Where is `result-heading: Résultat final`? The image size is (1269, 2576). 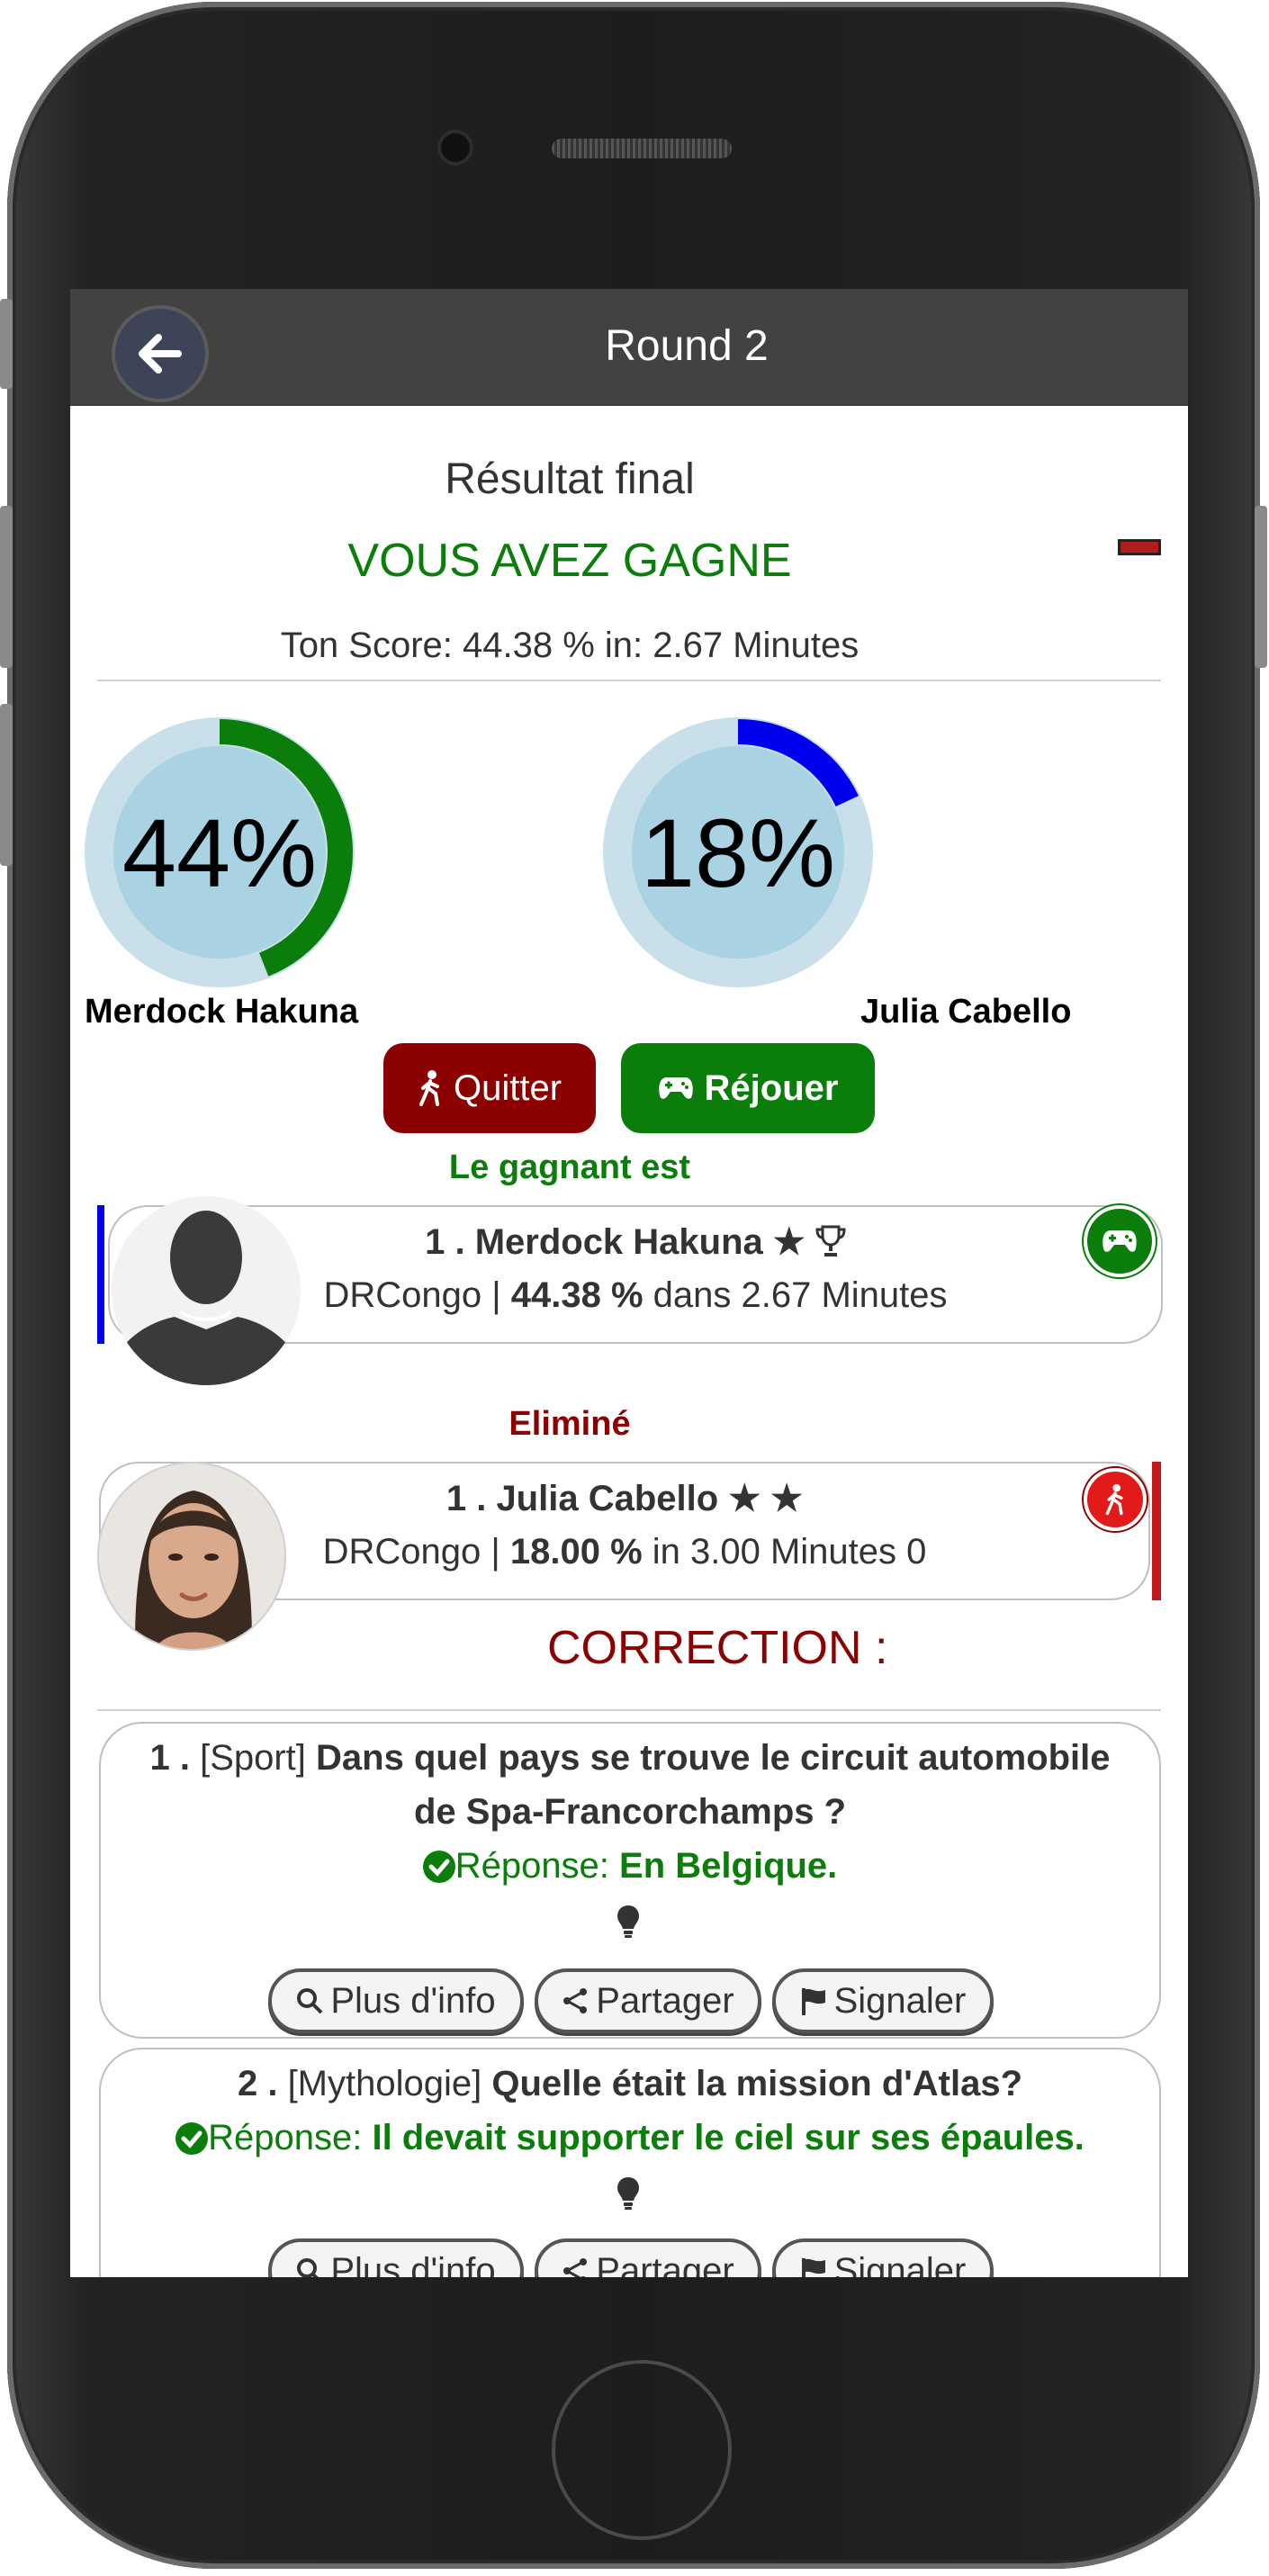
result-heading: Résultat final is located at coordinates (570, 479).